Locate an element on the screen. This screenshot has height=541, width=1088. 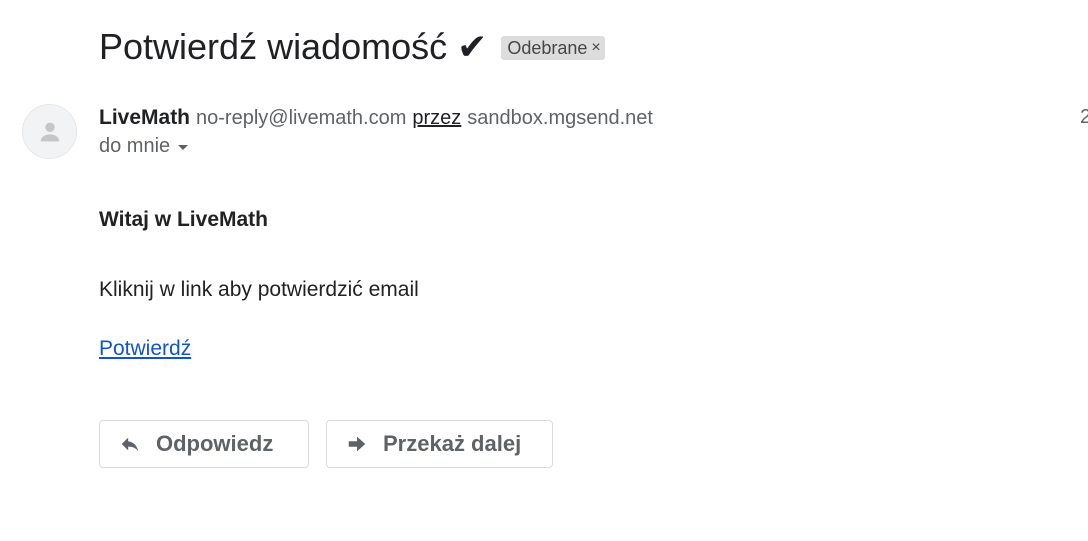
sender-name: LiveMath is located at coordinates (144, 118).